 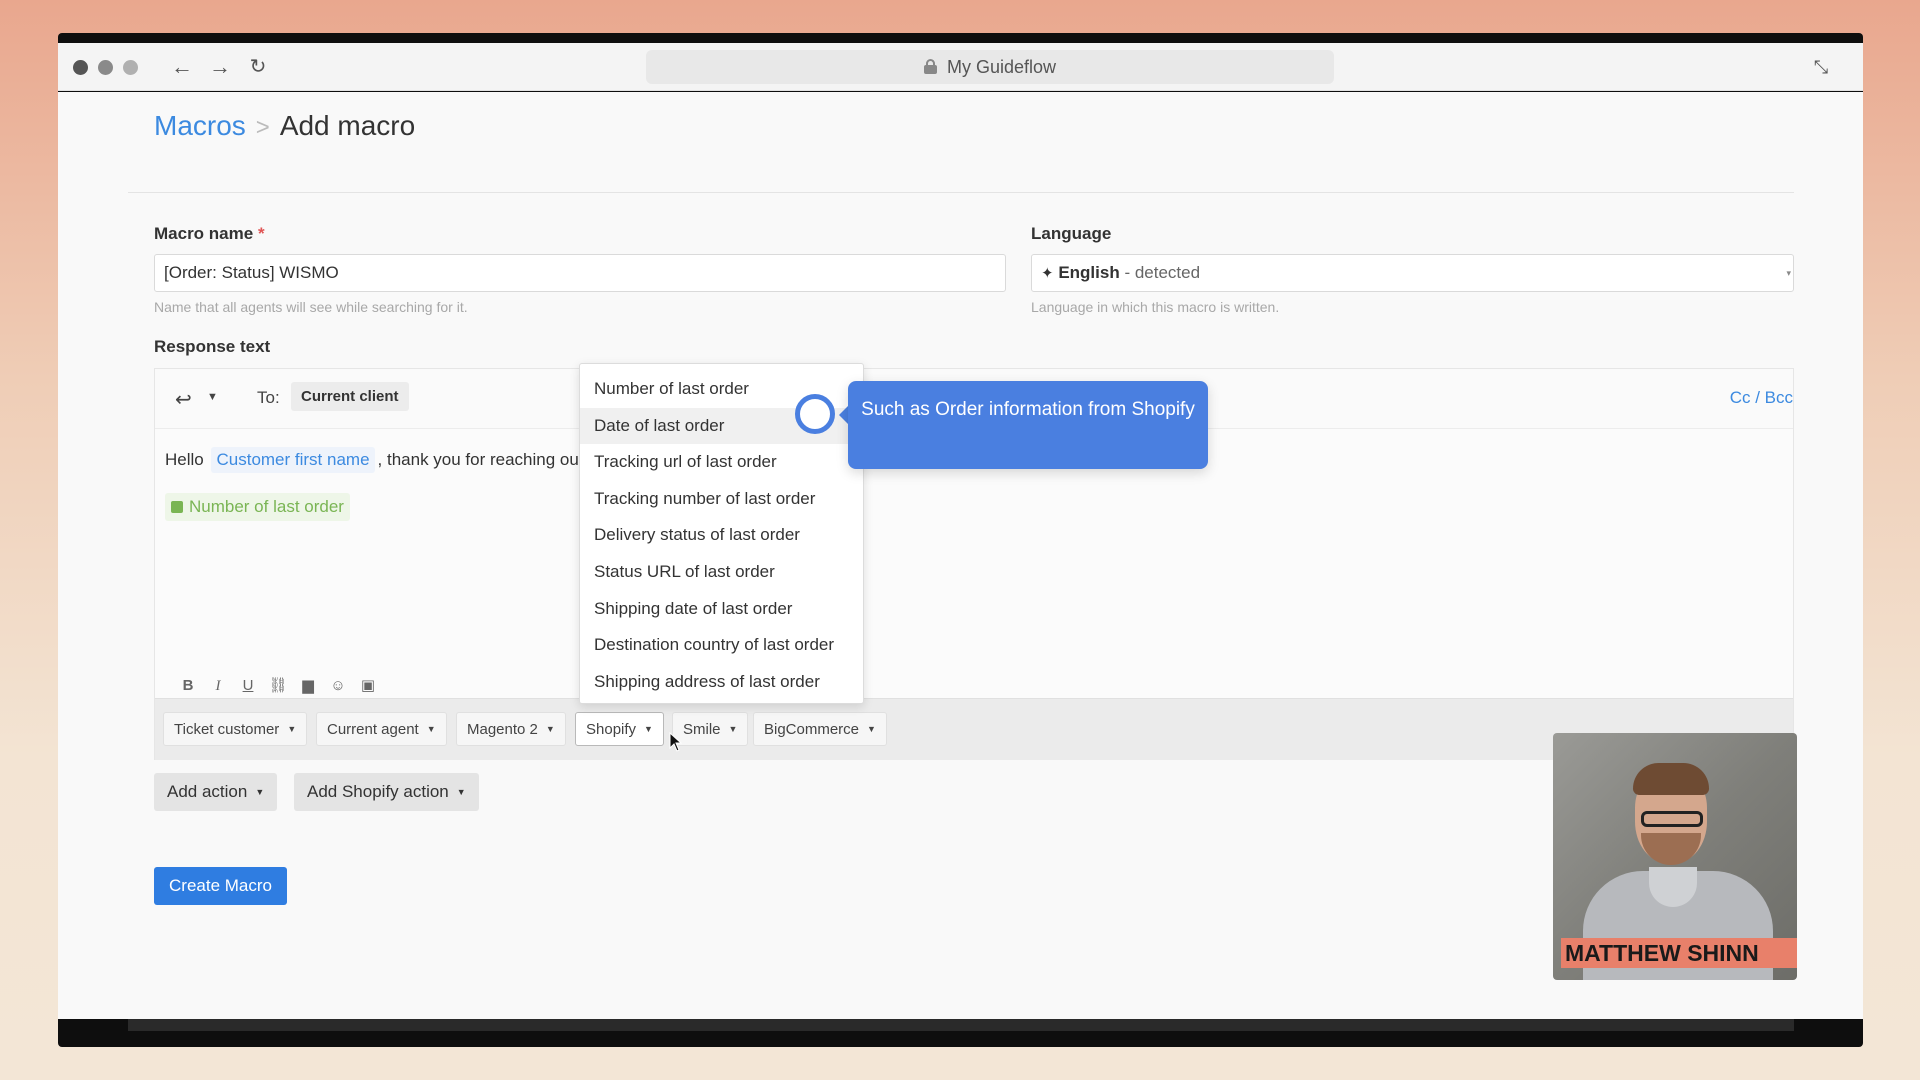 I want to click on page-title: Add macro, so click(x=347, y=125).